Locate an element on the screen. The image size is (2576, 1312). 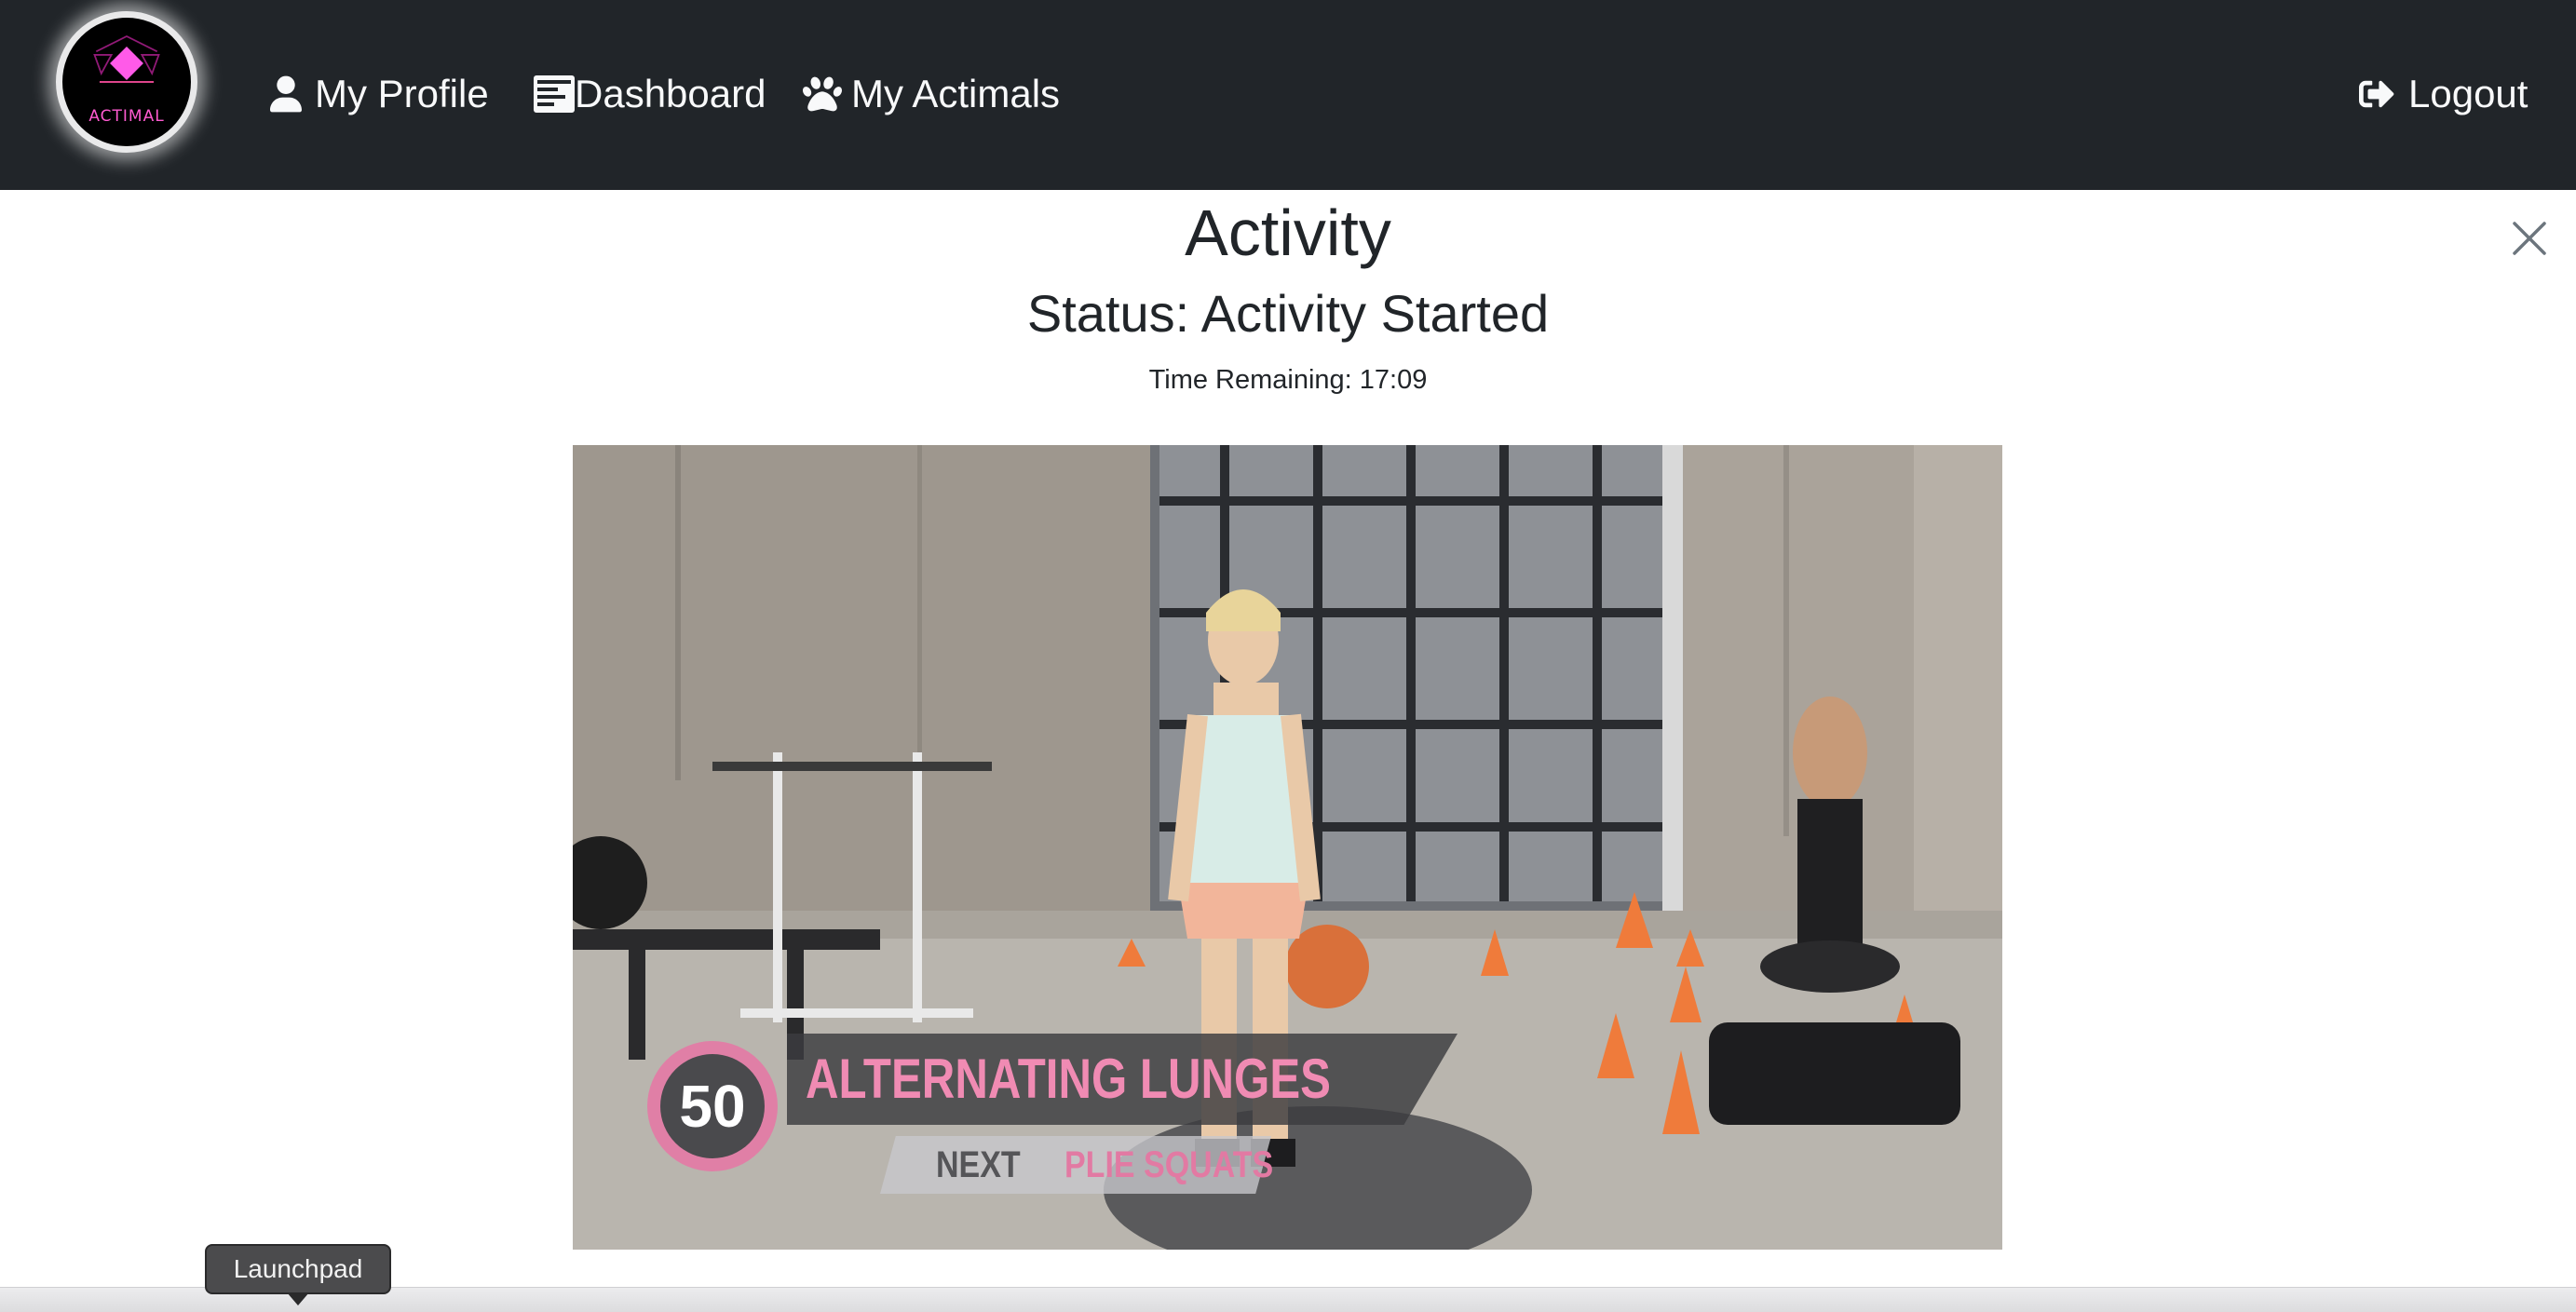
page-title: Activity is located at coordinates (1288, 232).